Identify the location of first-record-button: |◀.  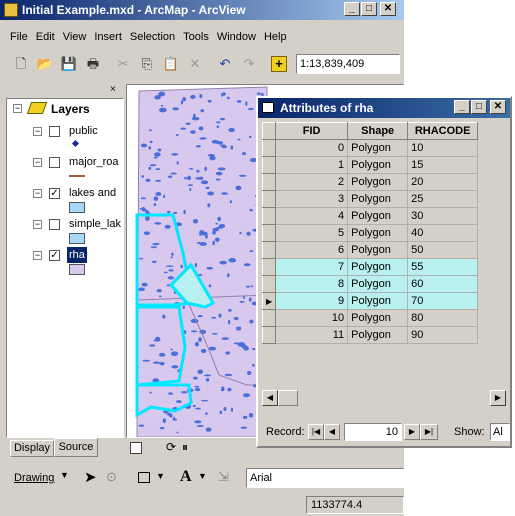
(316, 432).